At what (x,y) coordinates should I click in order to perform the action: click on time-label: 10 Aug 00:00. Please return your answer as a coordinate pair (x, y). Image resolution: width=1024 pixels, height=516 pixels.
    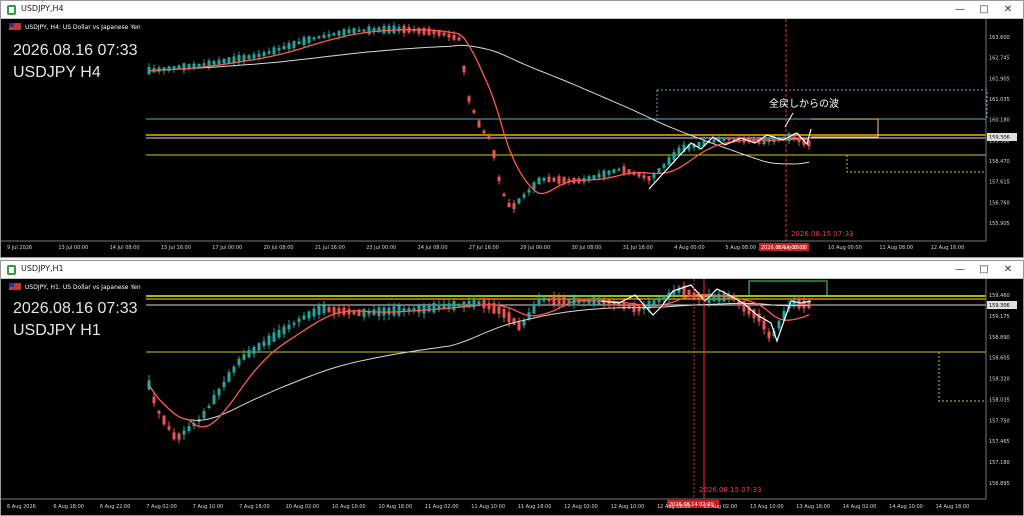
    Looking at the image, I should click on (845, 248).